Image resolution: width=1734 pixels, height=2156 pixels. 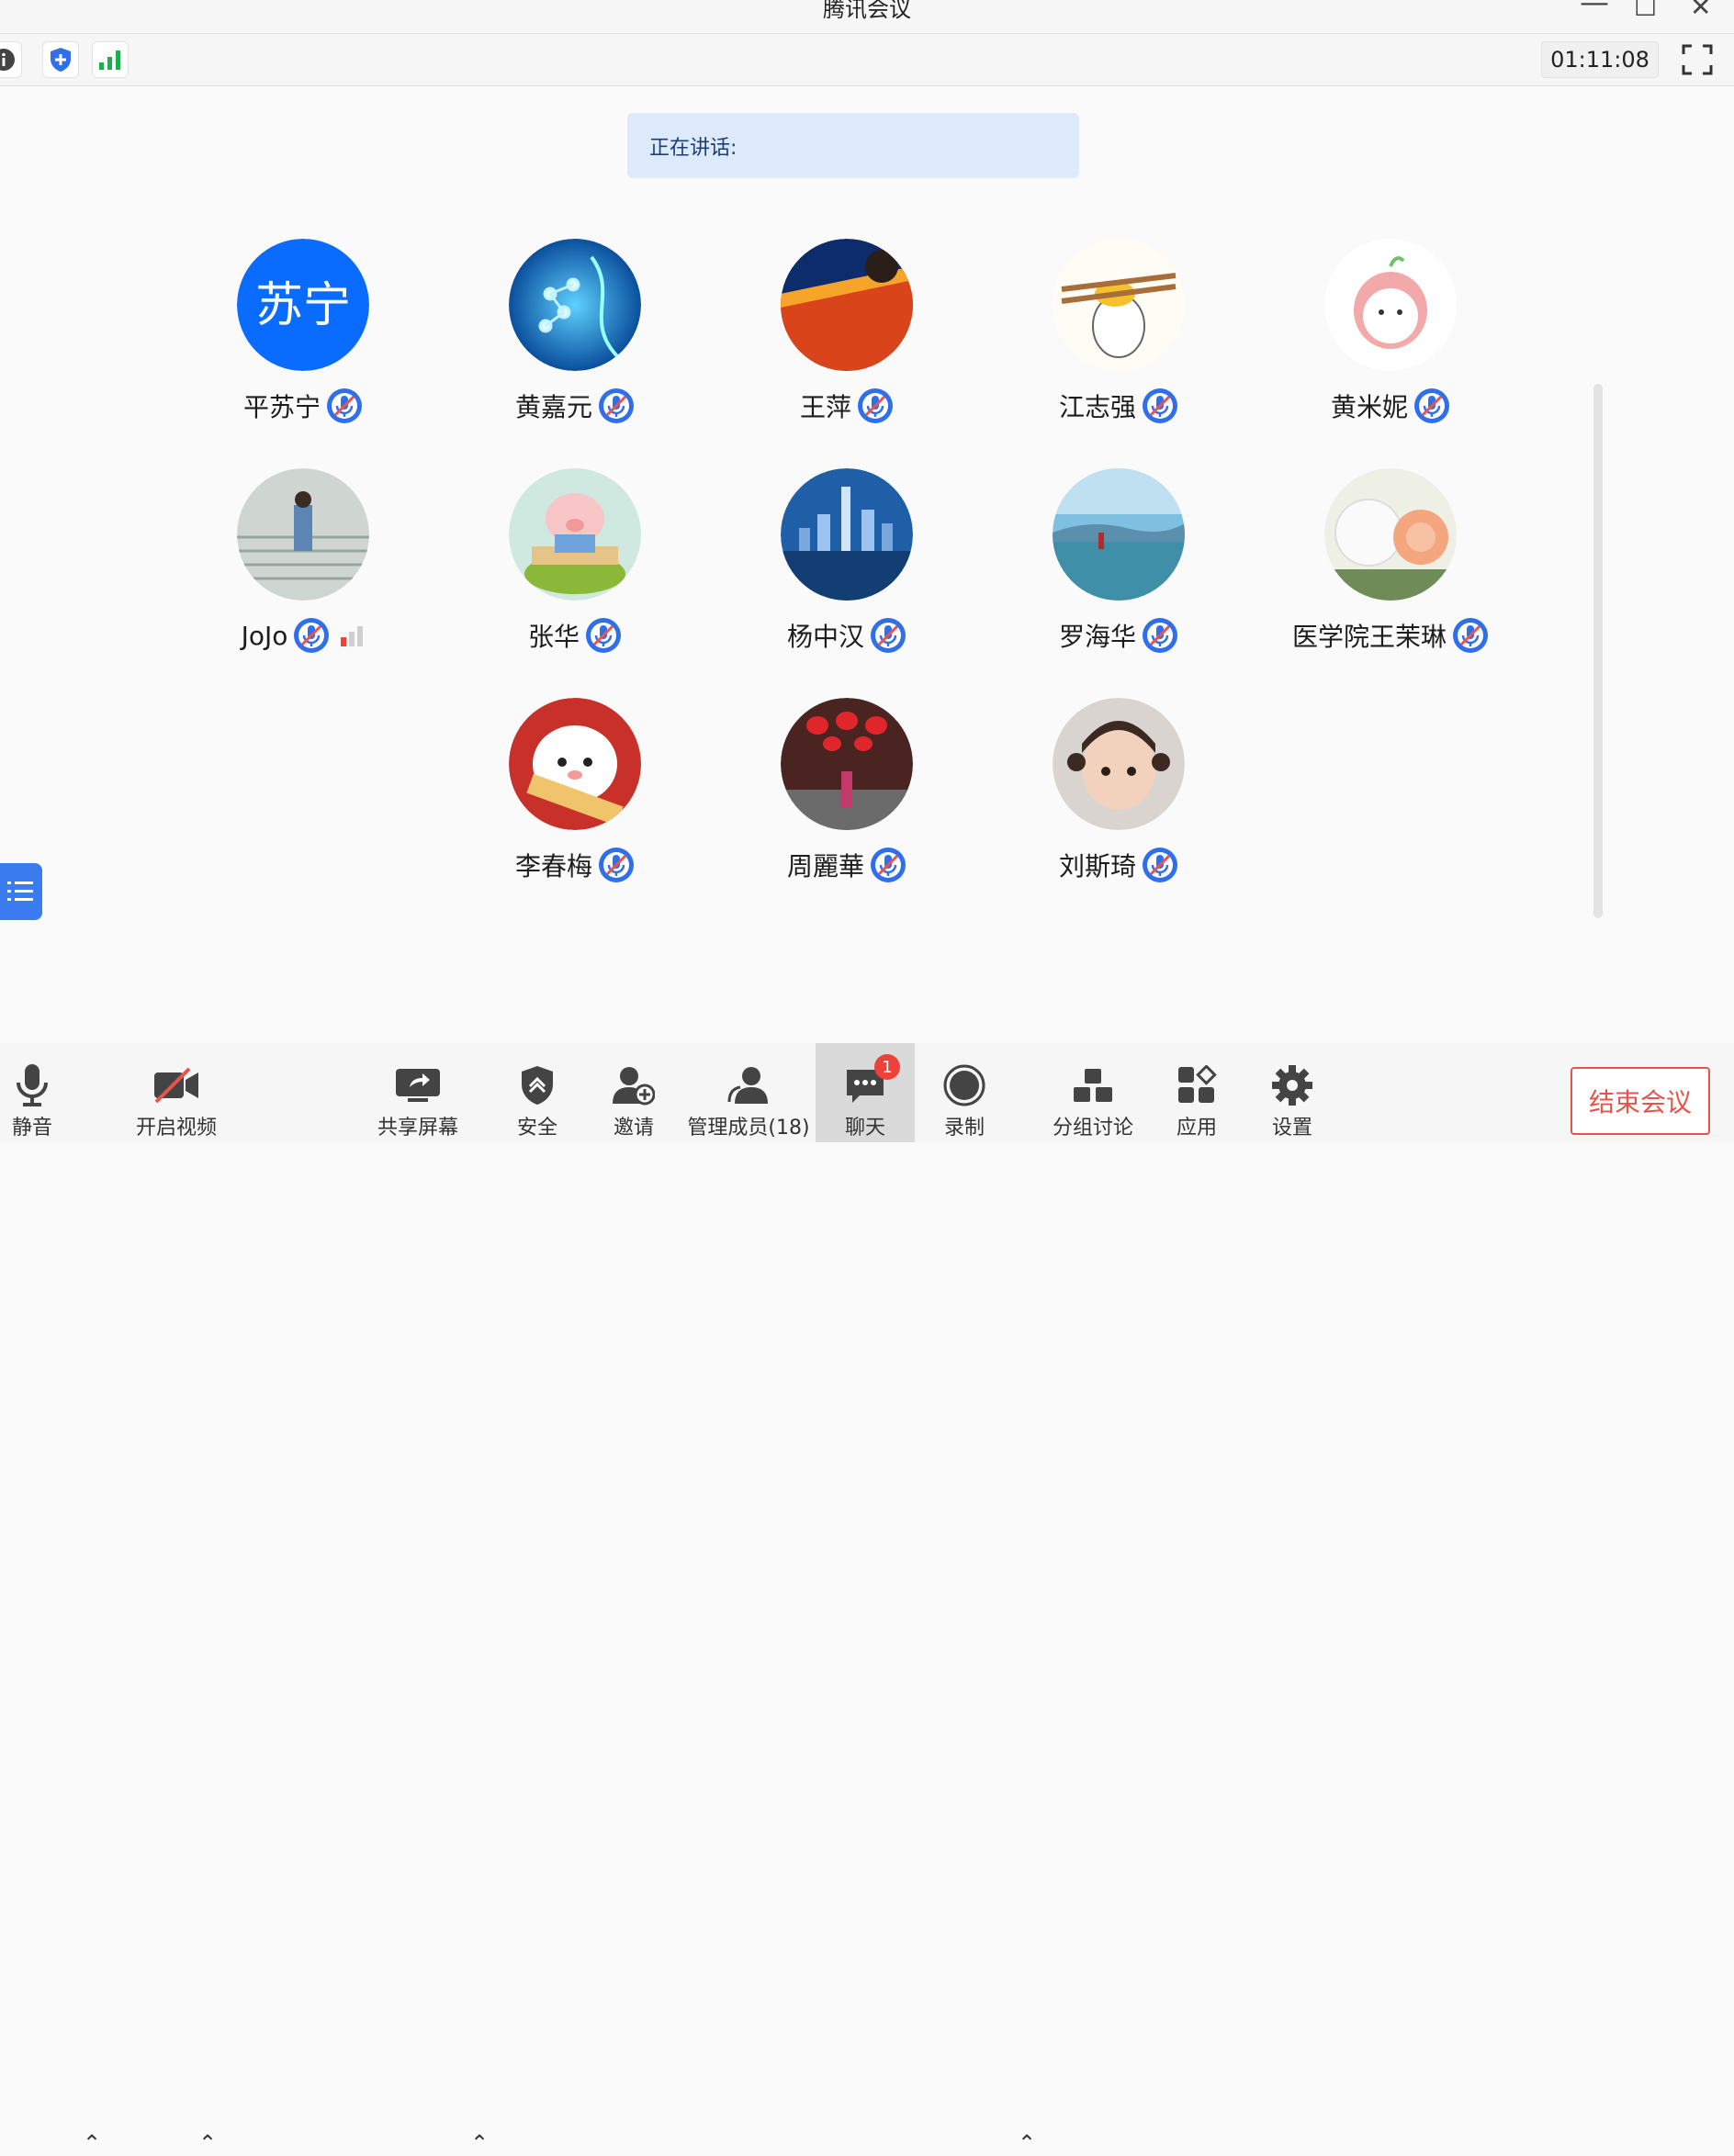 What do you see at coordinates (825, 637) in the screenshot?
I see `participant-name: 杨中汉` at bounding box center [825, 637].